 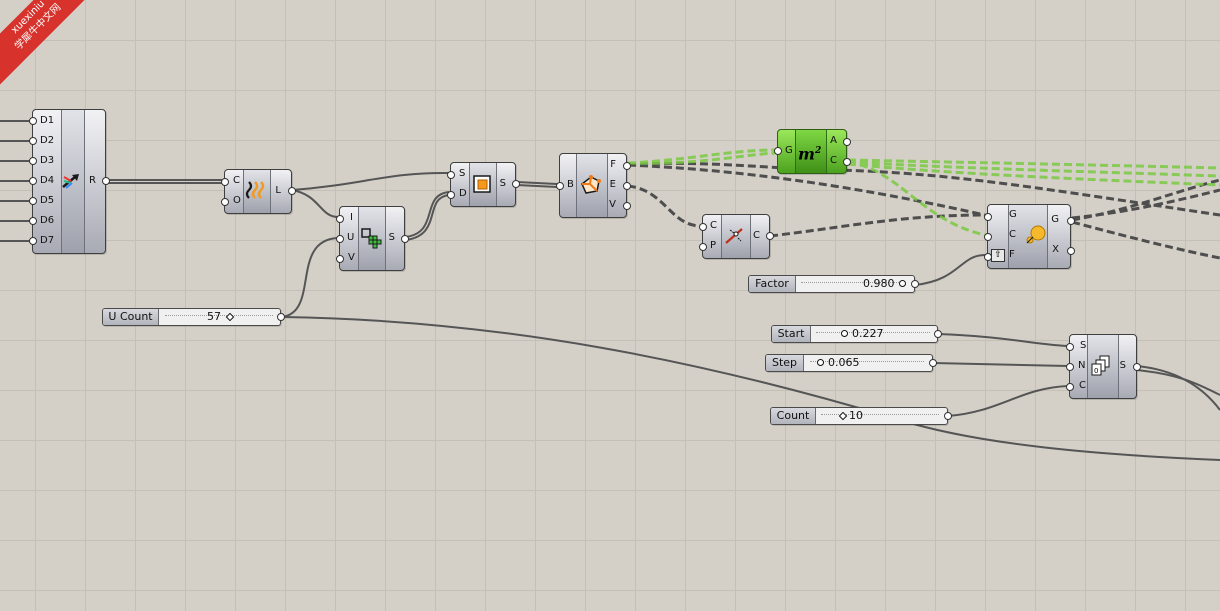 I want to click on scale-component: G C F ⇧ G X, so click(x=1029, y=236).